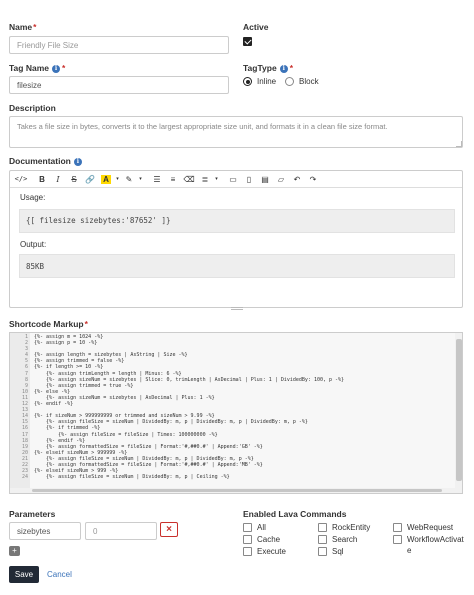 Image resolution: width=474 pixels, height=595 pixels. What do you see at coordinates (237, 266) in the screenshot?
I see `output-code-block: 85KB` at bounding box center [237, 266].